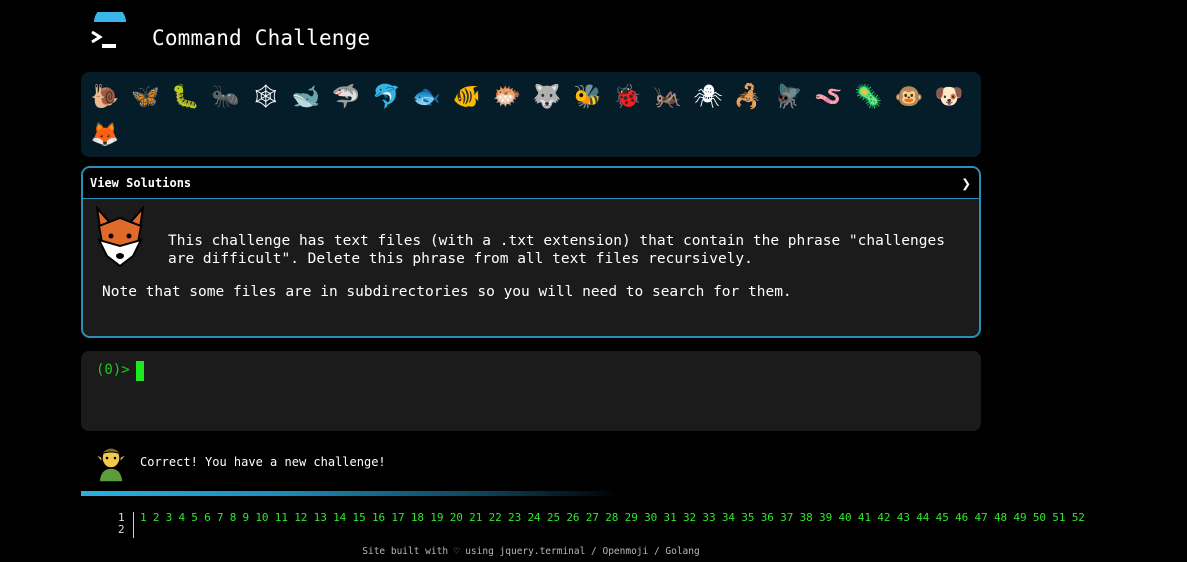 The width and height of the screenshot is (1187, 562). I want to click on level-link: 38, so click(806, 517).